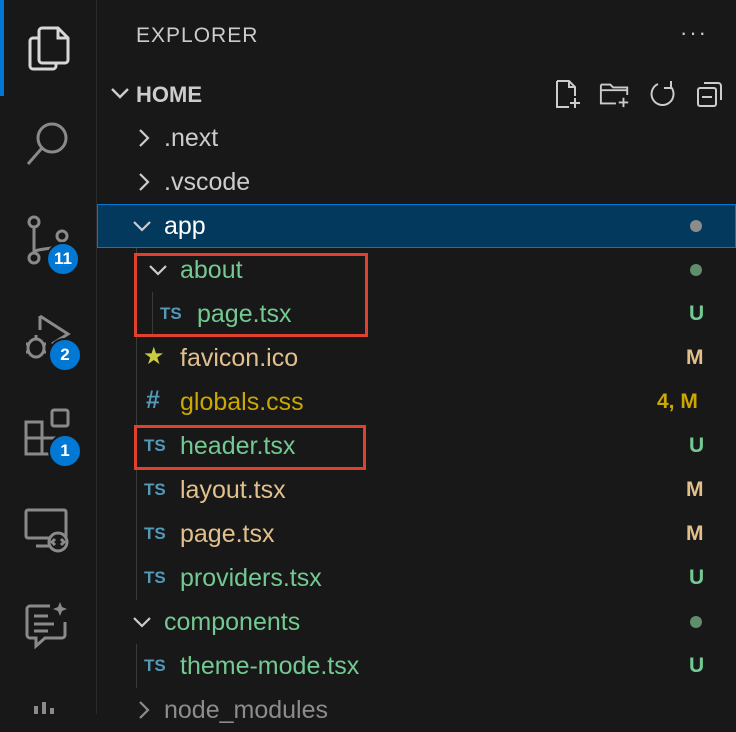 The height and width of the screenshot is (732, 736). I want to click on tree-file-globals: # globals.css 4, M, so click(416, 402).